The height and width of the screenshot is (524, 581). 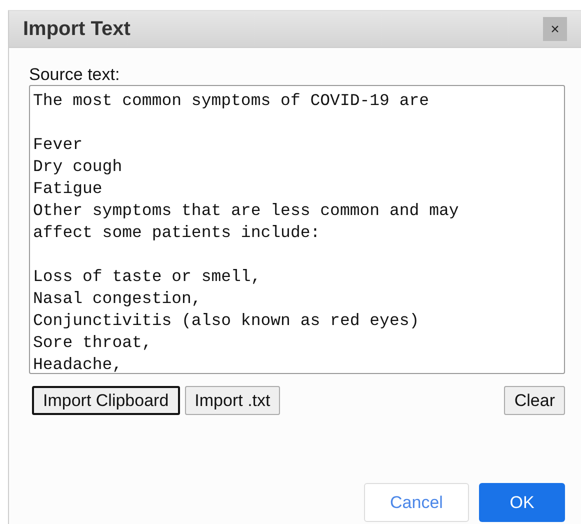 I want to click on ok-button: OK, so click(x=522, y=502).